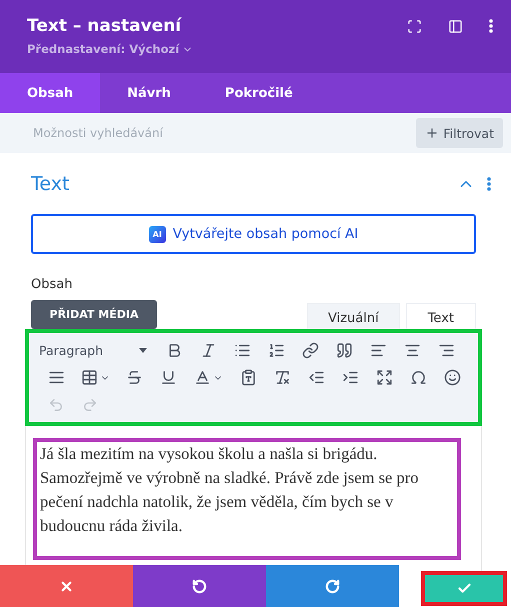 The image size is (511, 607). What do you see at coordinates (134, 377) in the screenshot?
I see `strikethrough-icon` at bounding box center [134, 377].